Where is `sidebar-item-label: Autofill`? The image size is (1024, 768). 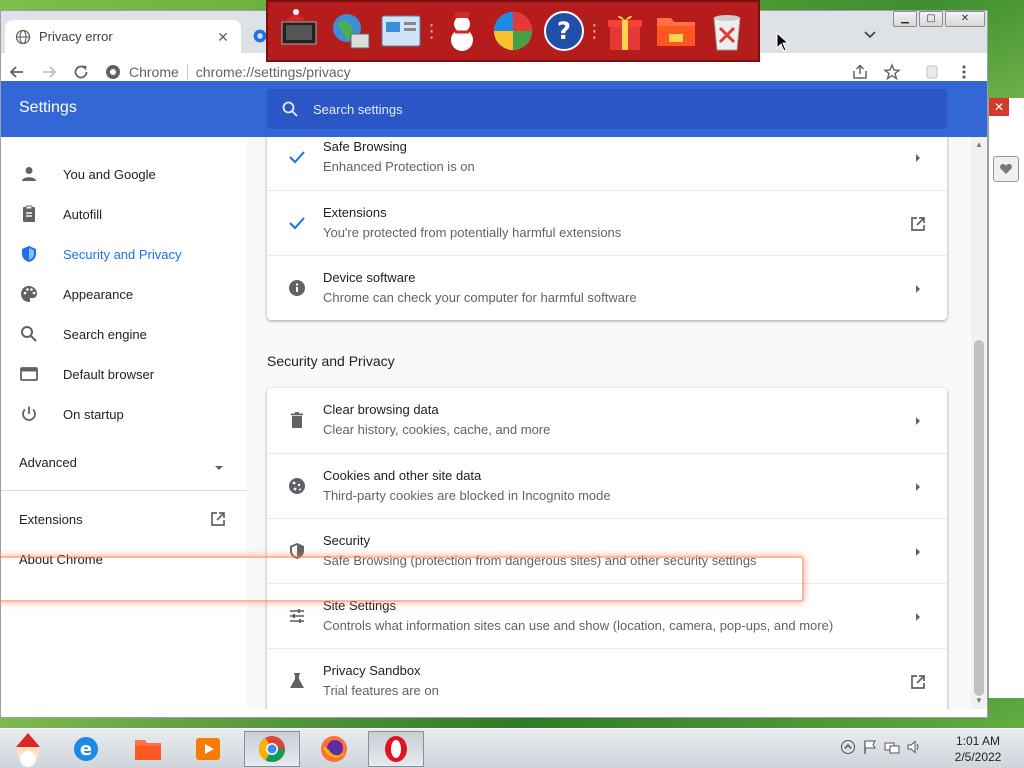 sidebar-item-label: Autofill is located at coordinates (83, 214).